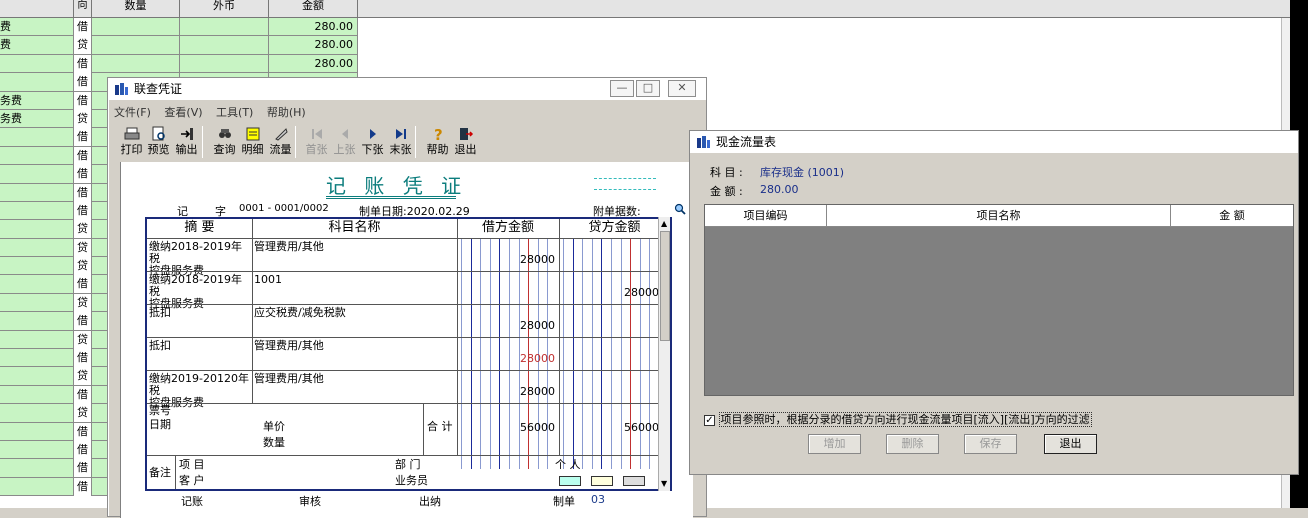 The image size is (1308, 518). What do you see at coordinates (665, 286) in the screenshot?
I see `scroll-thumb` at bounding box center [665, 286].